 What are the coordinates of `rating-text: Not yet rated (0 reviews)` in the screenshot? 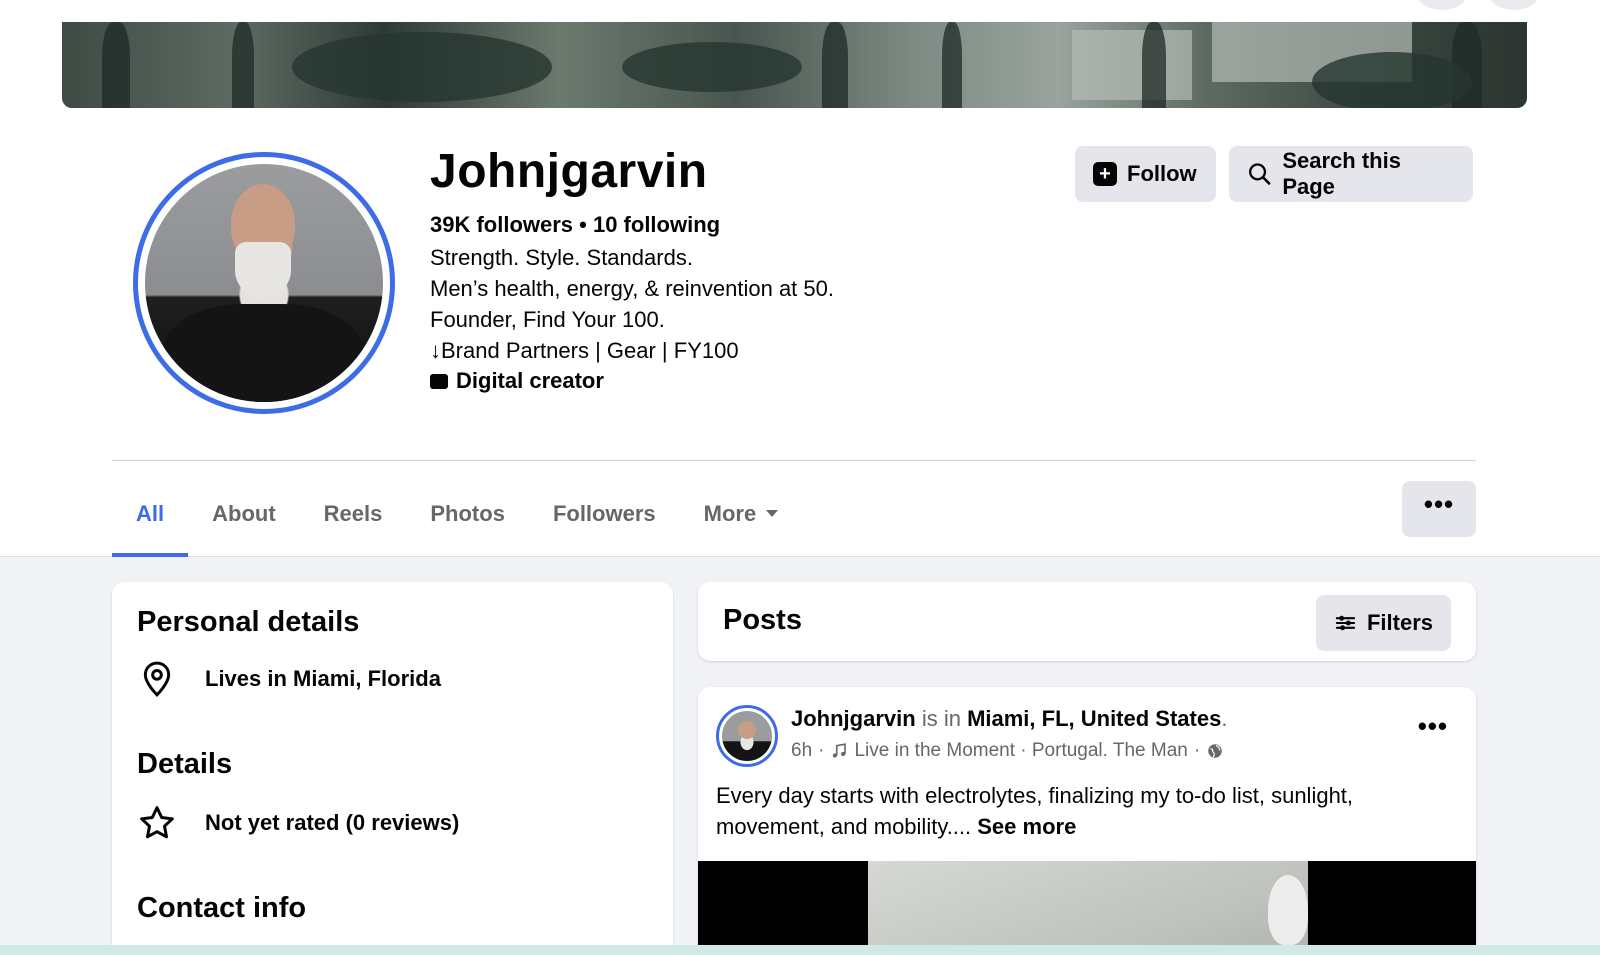 It's located at (332, 822).